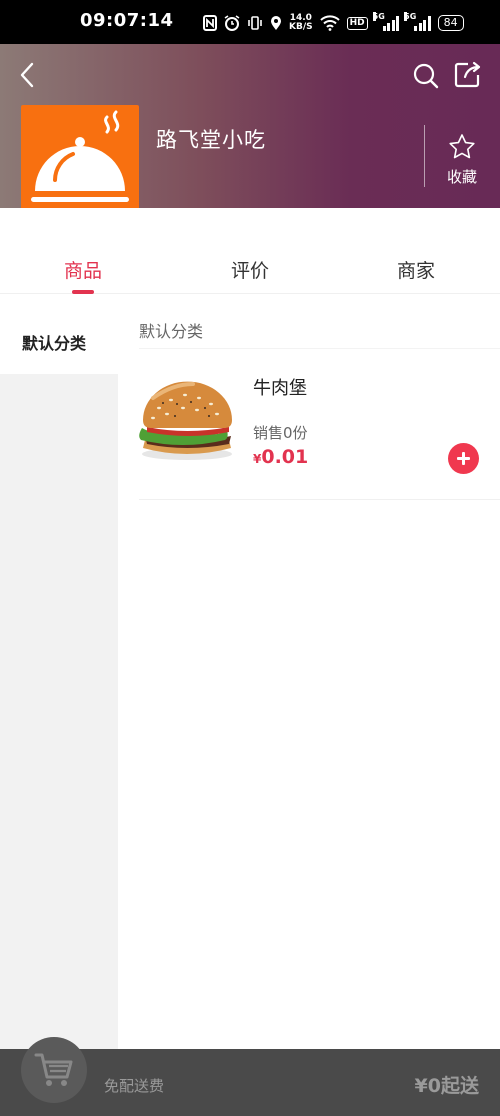 The image size is (500, 1116). I want to click on status-icons: 14.0 KB/S HD 5G 5G 84, so click(333, 23).